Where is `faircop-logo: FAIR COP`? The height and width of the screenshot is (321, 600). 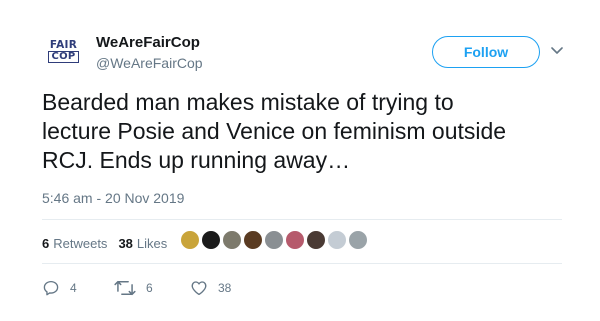 faircop-logo: FAIR COP is located at coordinates (64, 52).